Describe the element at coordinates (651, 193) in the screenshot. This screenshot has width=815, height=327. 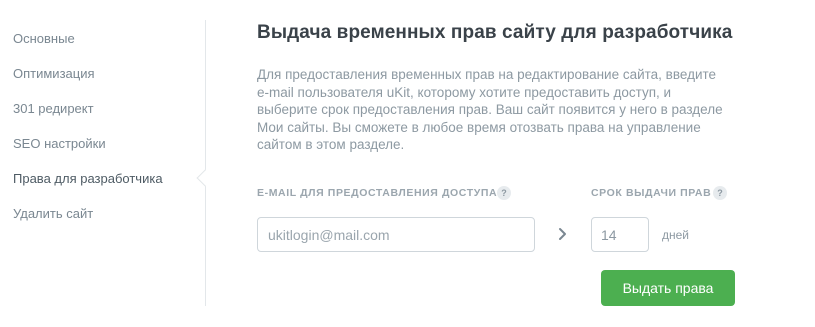
I see `term-field-label: СРОК ВЫДАЧИ ПРАВ` at that location.